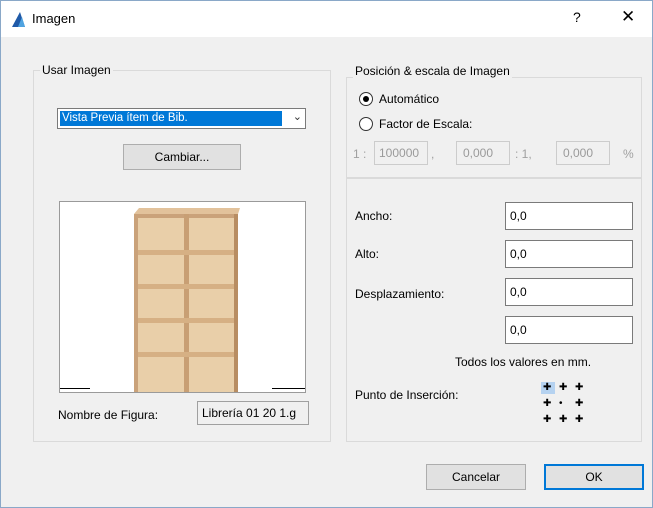  I want to click on insertion-mid-left-icon: ✚, so click(547, 404).